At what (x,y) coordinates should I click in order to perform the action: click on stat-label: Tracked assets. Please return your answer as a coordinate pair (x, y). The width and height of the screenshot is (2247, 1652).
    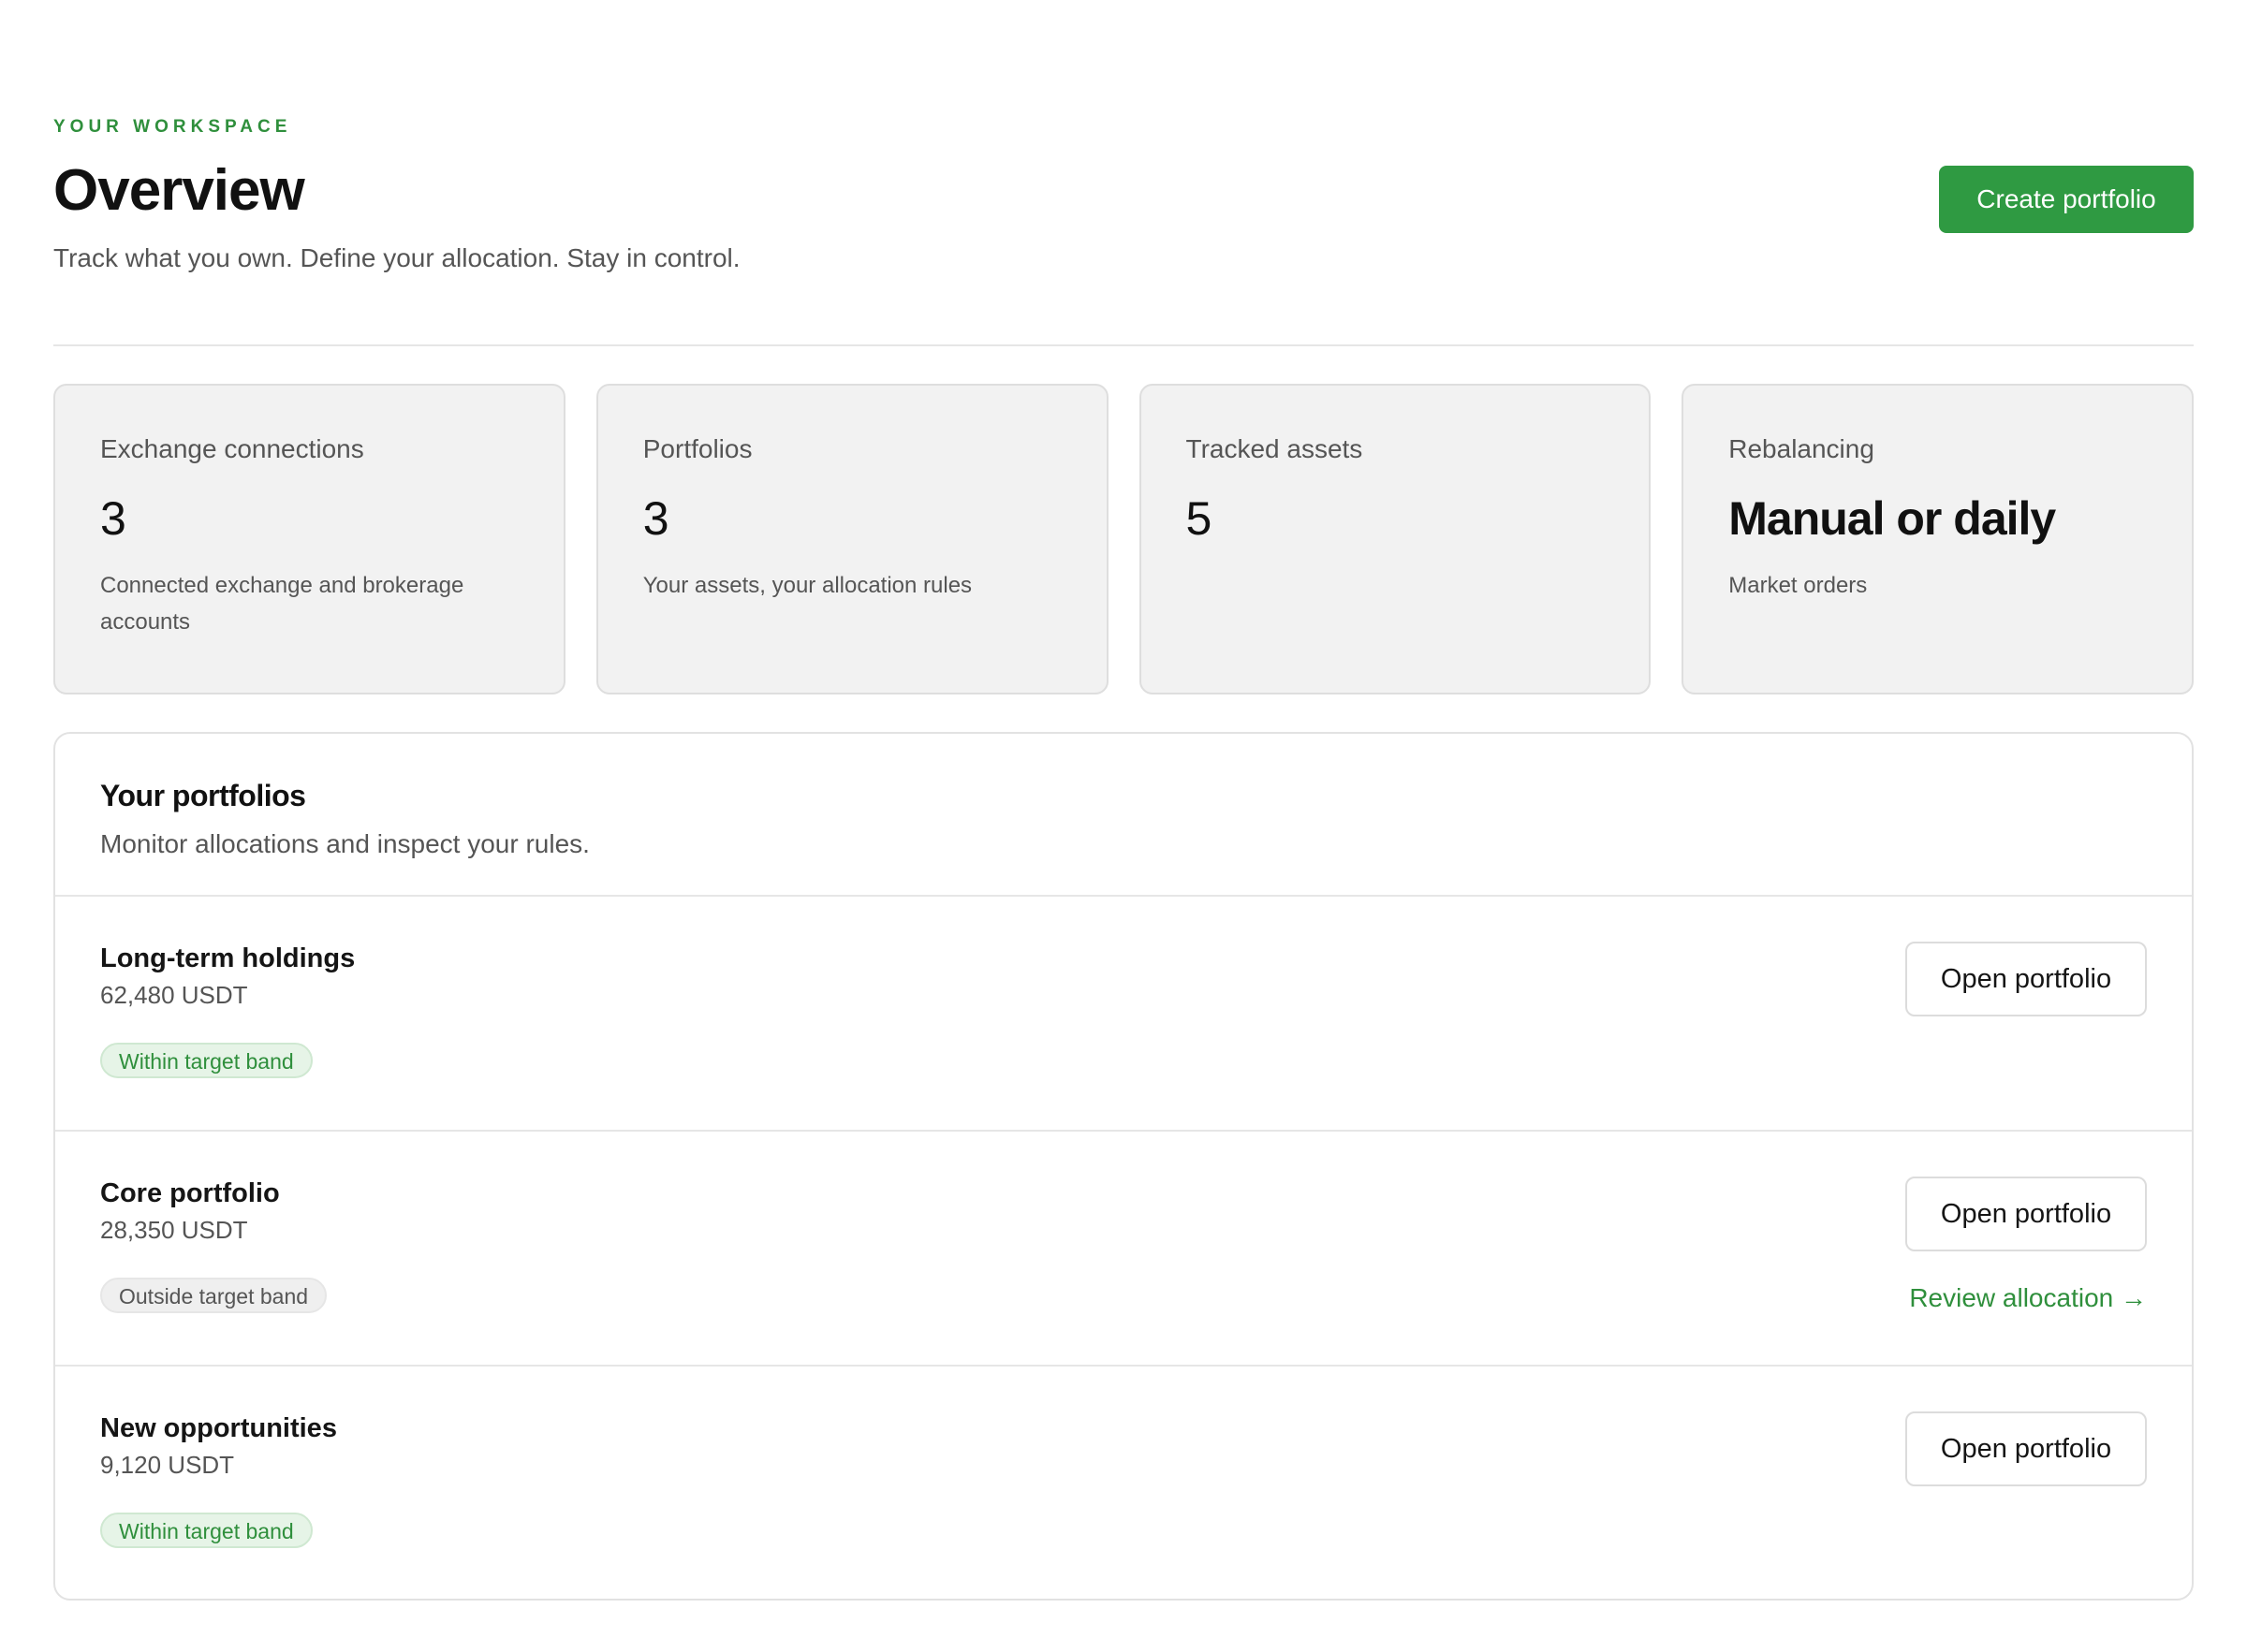
    Looking at the image, I should click on (1274, 449).